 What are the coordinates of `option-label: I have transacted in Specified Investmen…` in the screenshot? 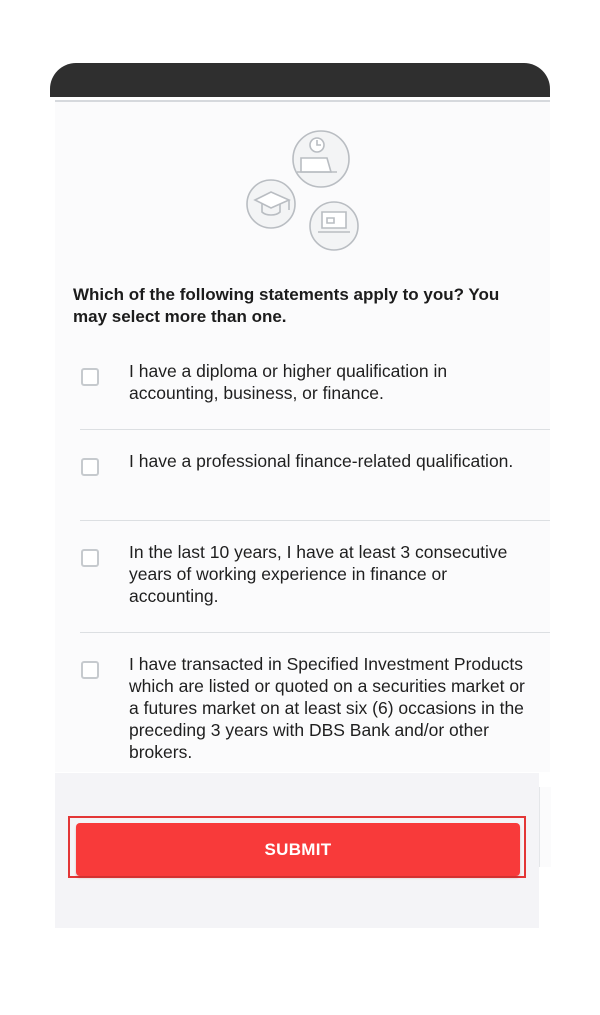 It's located at (334, 708).